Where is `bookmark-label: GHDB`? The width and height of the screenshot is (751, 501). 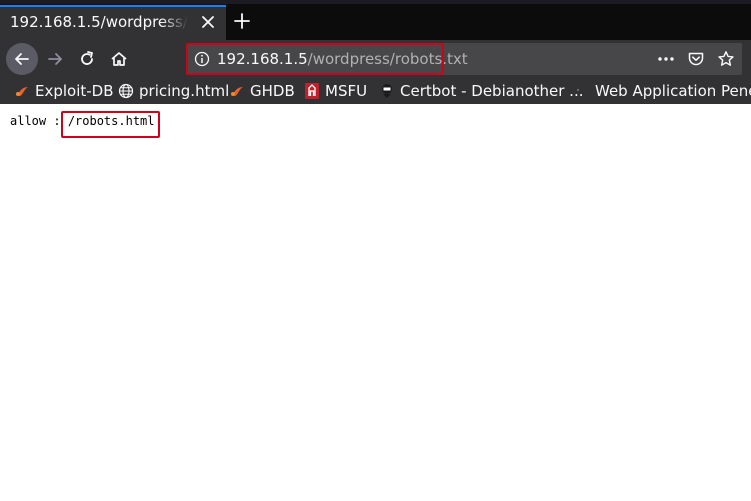
bookmark-label: GHDB is located at coordinates (272, 91).